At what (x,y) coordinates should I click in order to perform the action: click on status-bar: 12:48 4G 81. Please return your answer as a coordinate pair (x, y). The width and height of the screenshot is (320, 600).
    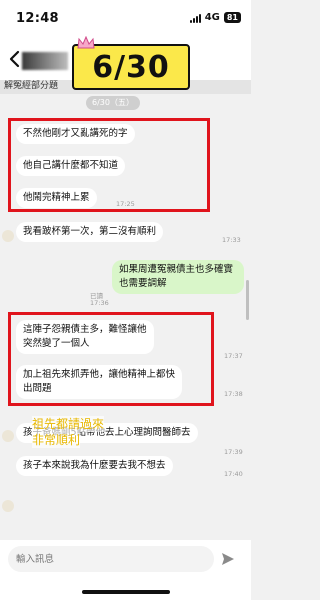
    Looking at the image, I should click on (125, 20).